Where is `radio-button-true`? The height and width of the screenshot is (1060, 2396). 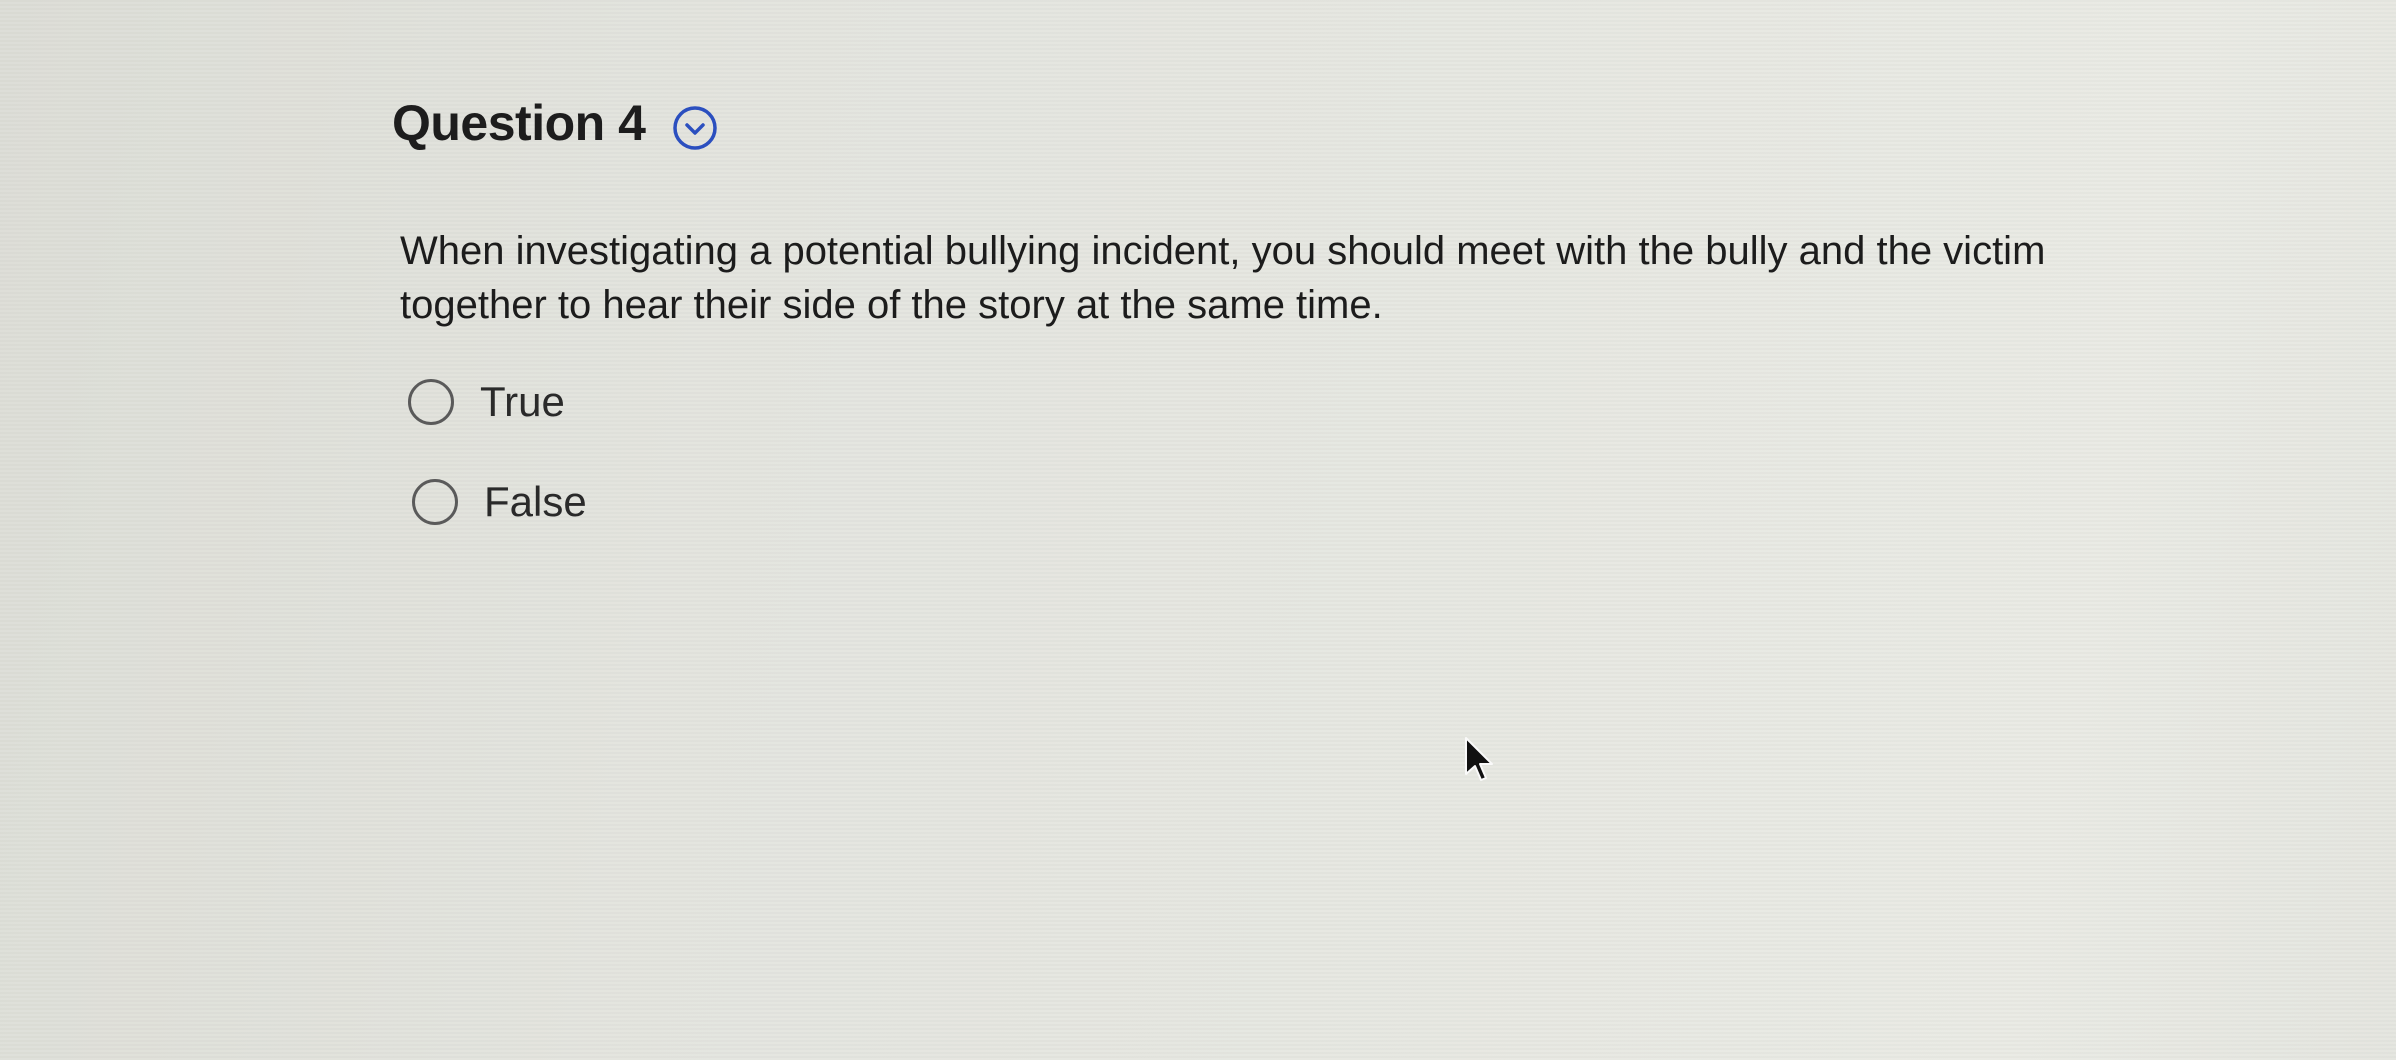
radio-button-true is located at coordinates (431, 402).